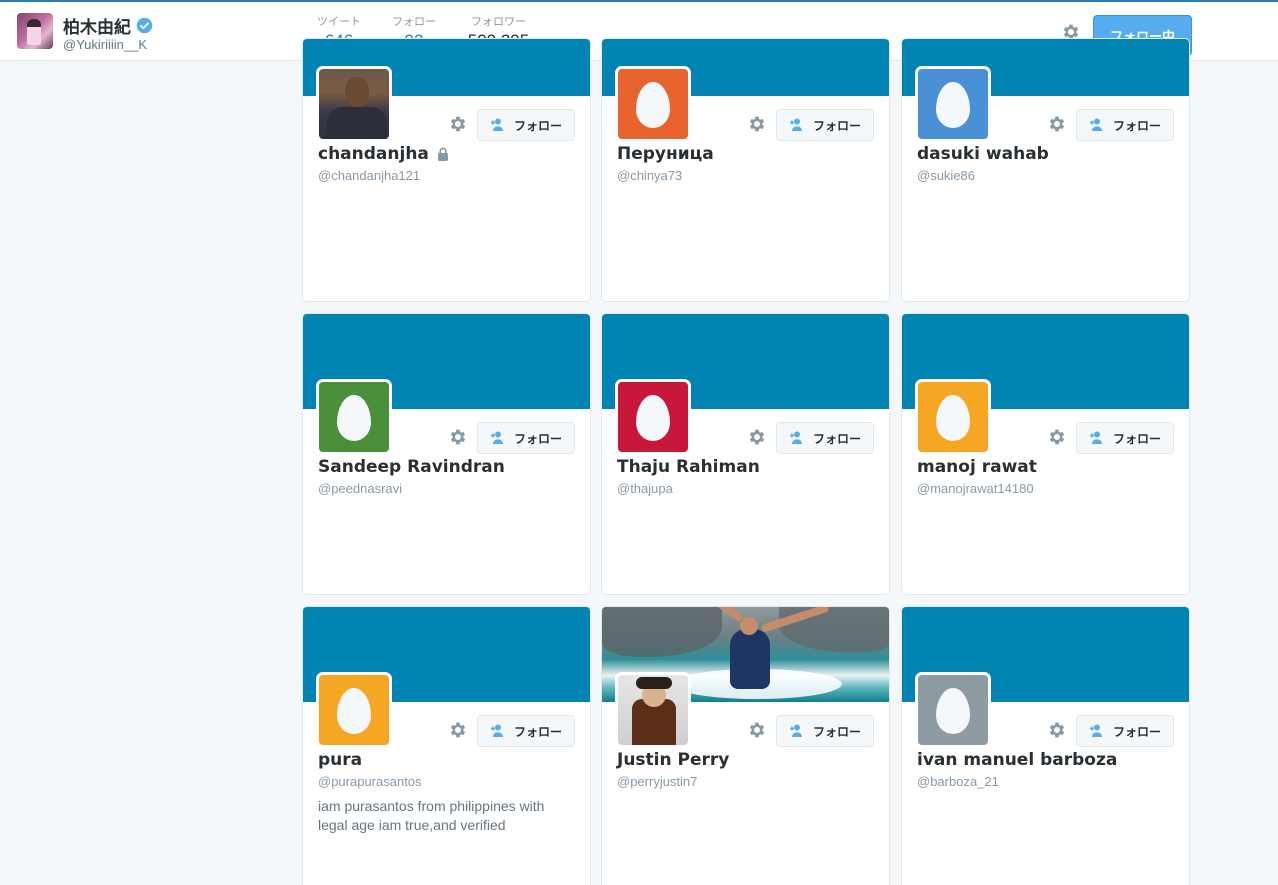 The image size is (1278, 885). I want to click on user-name: Перуница, so click(665, 154).